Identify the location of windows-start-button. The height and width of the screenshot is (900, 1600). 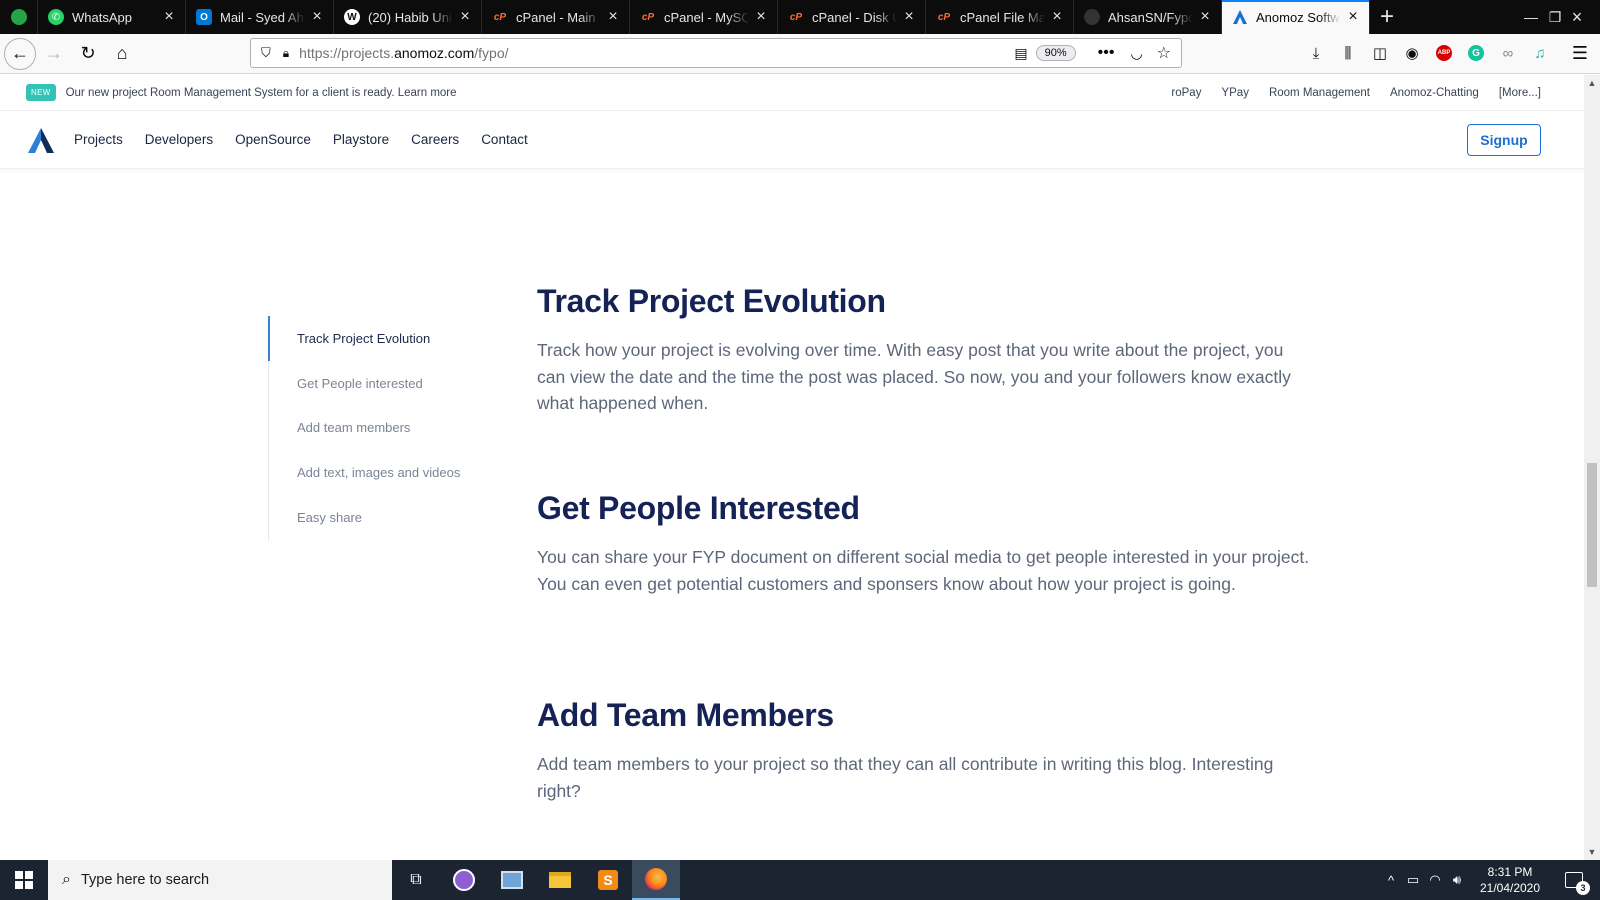
(24, 880).